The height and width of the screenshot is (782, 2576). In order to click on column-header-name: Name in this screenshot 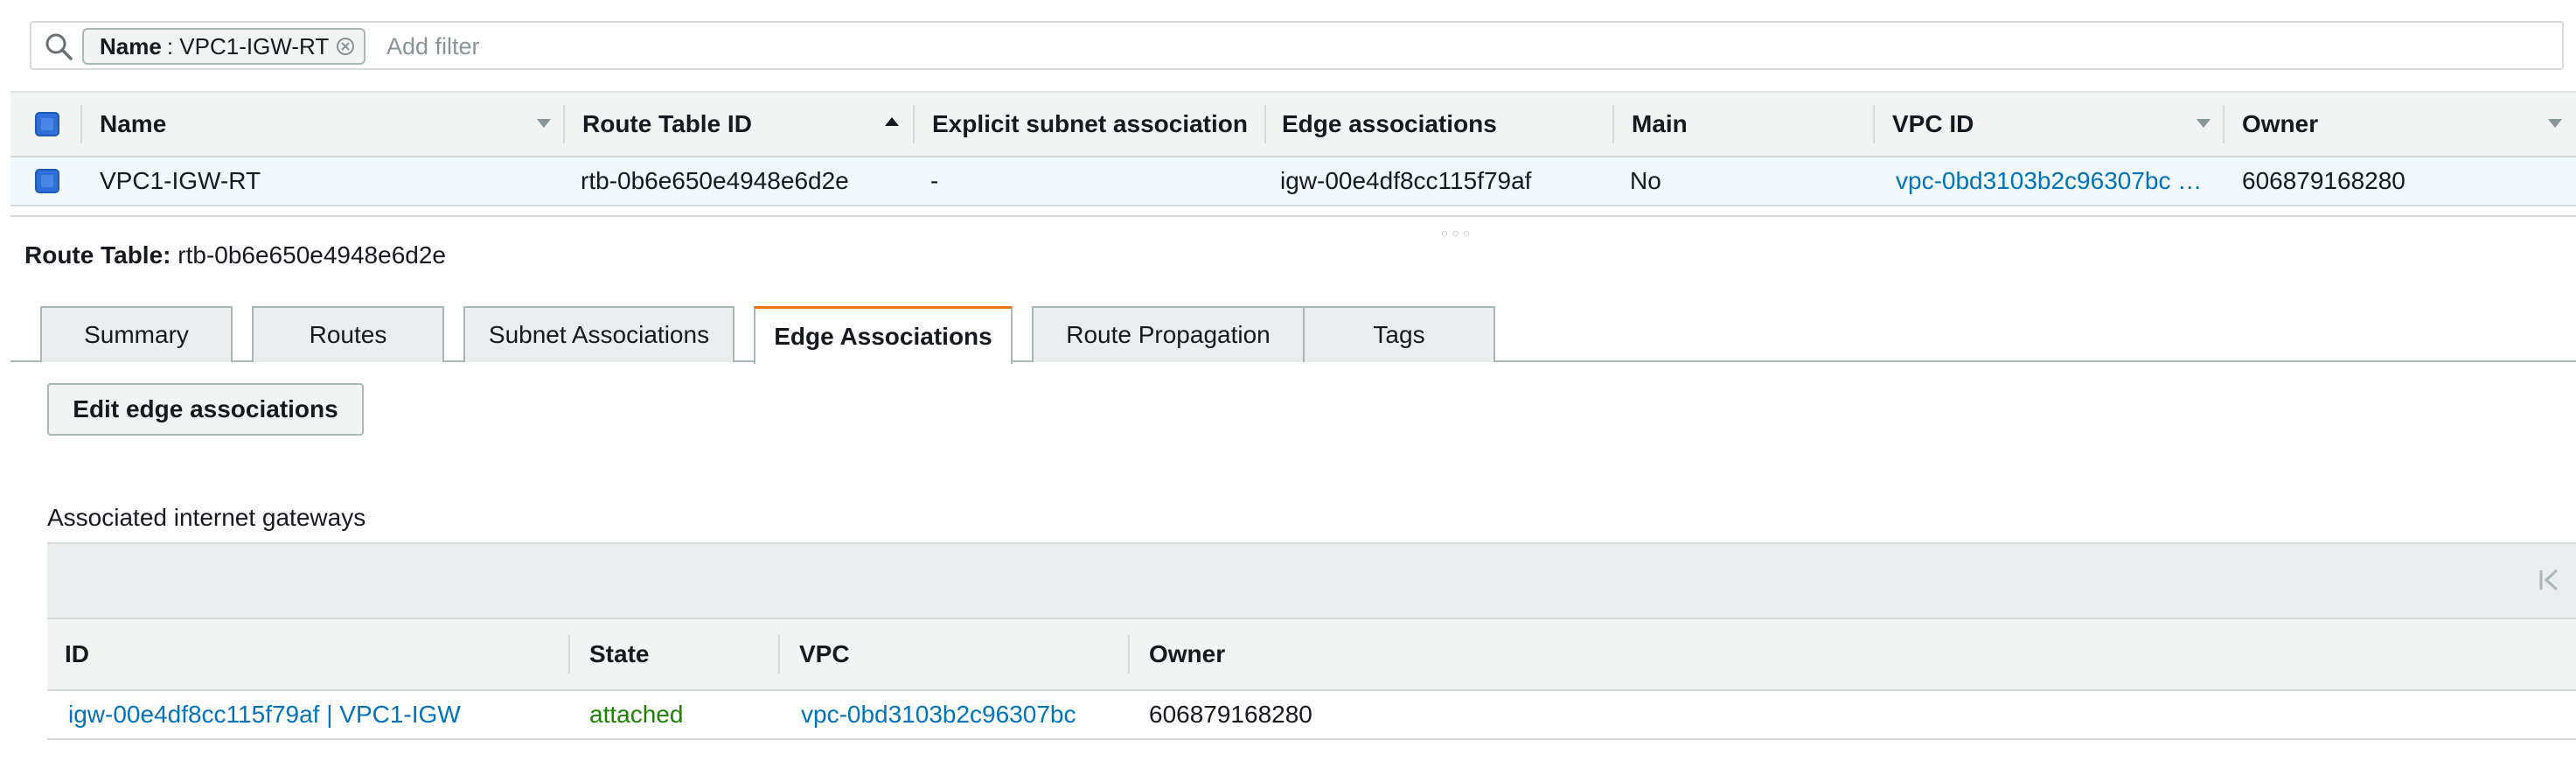, I will do `click(133, 124)`.